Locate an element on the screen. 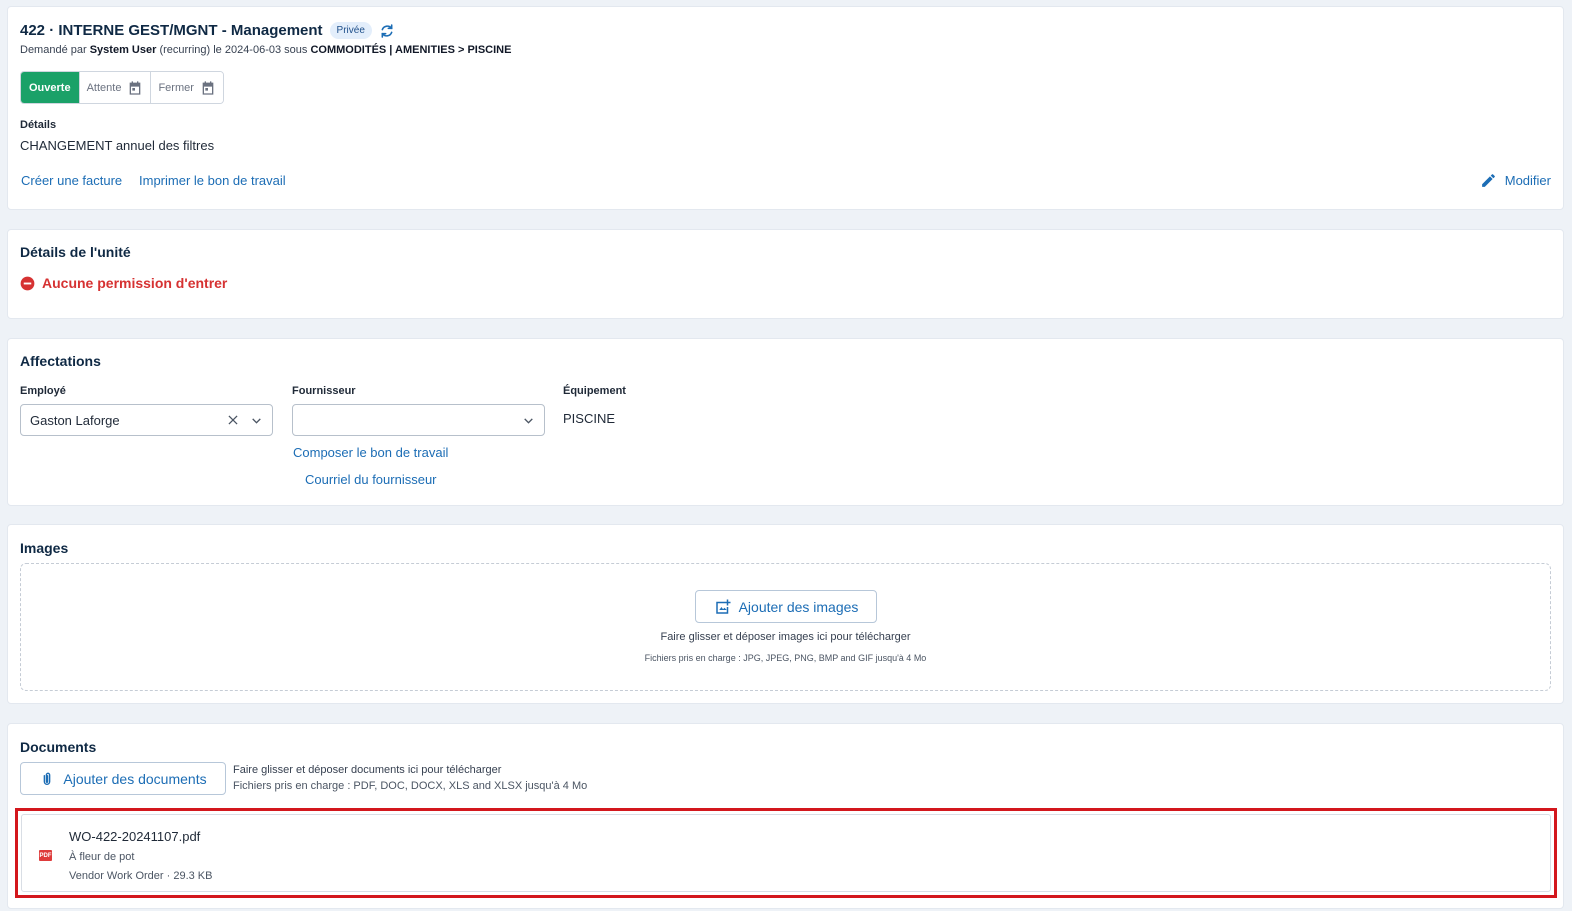 The height and width of the screenshot is (911, 1572). add-documents-label: Ajouter des documents is located at coordinates (135, 778).